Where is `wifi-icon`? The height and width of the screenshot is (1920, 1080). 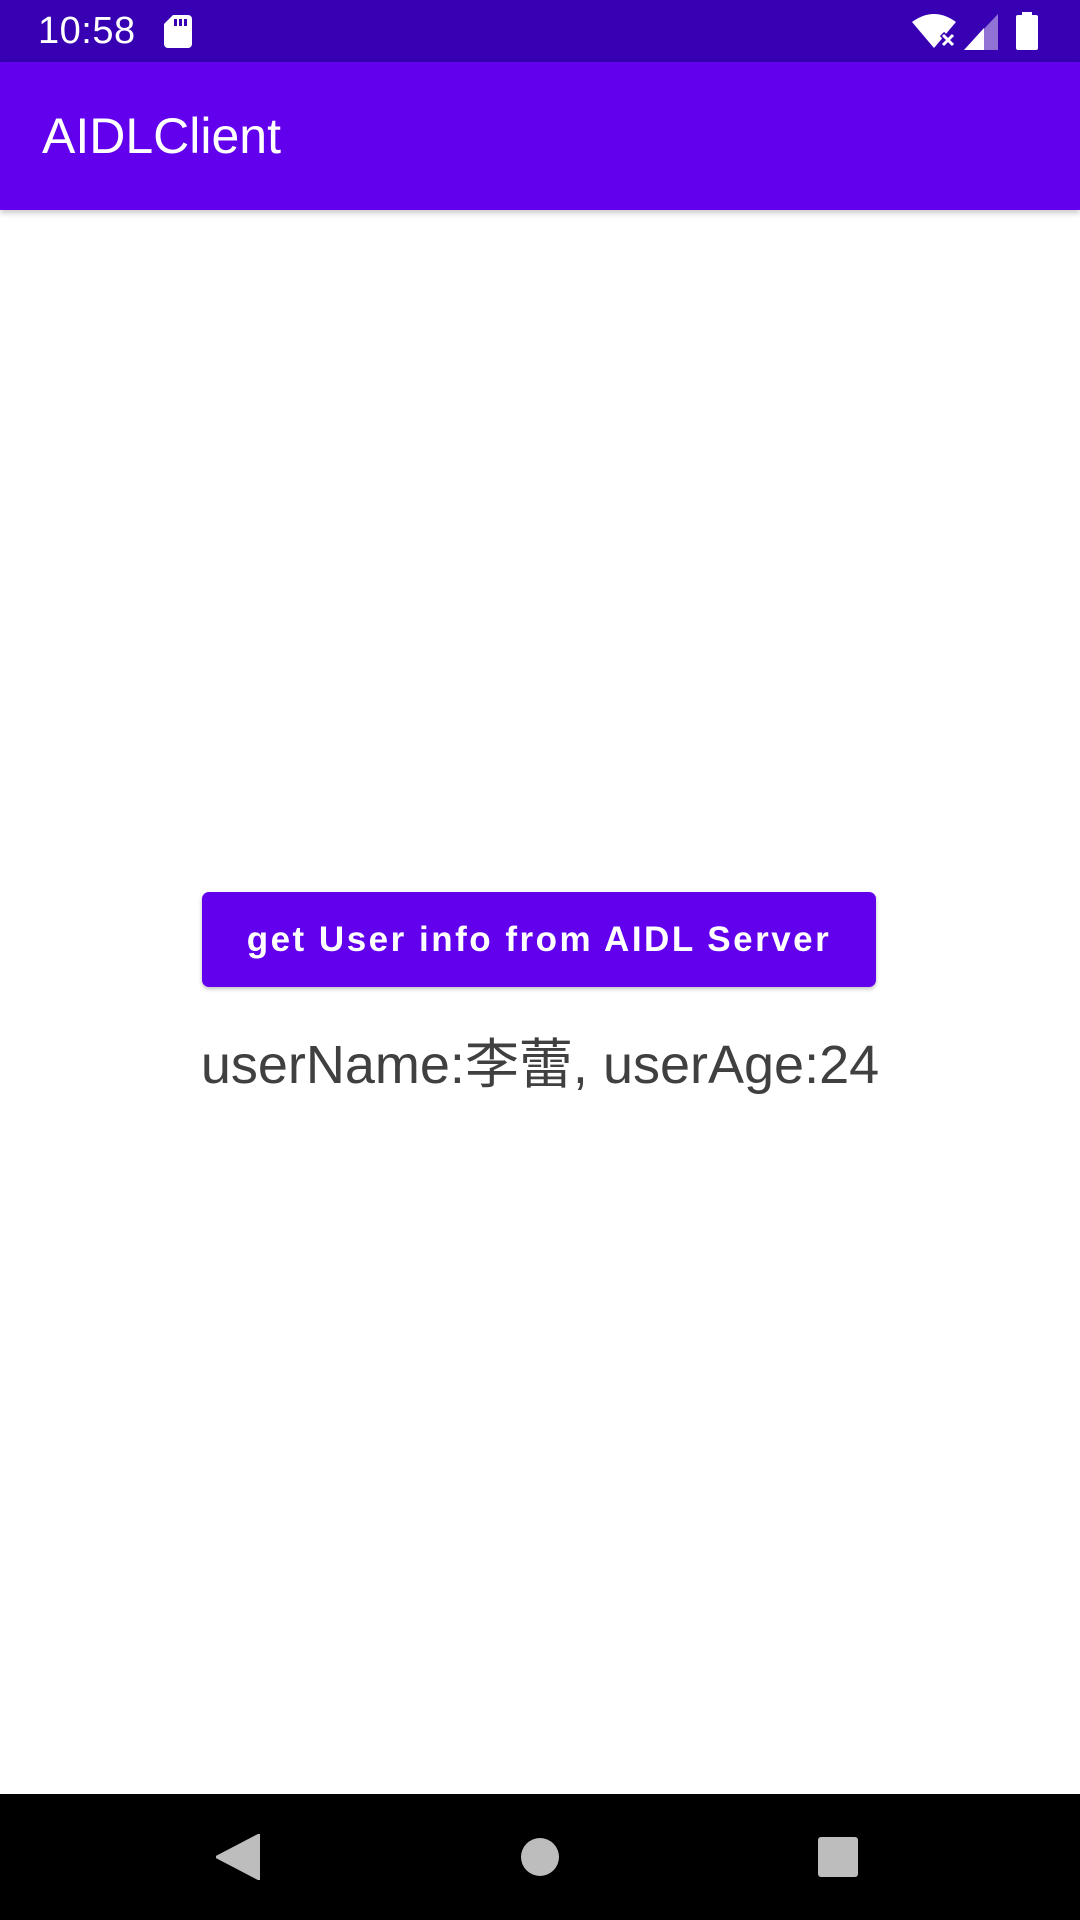
wifi-icon is located at coordinates (934, 31).